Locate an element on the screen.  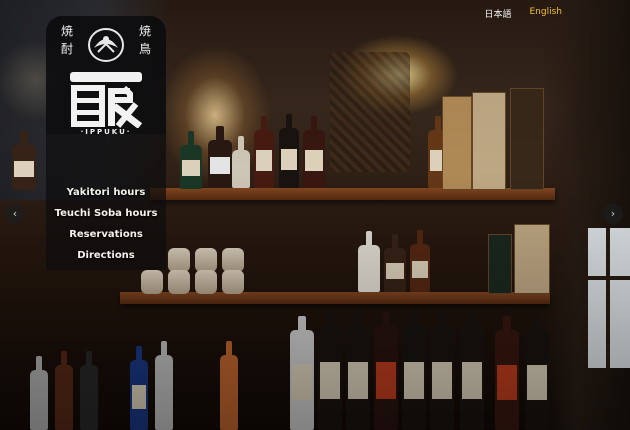
language-english-link: English is located at coordinates (546, 13).